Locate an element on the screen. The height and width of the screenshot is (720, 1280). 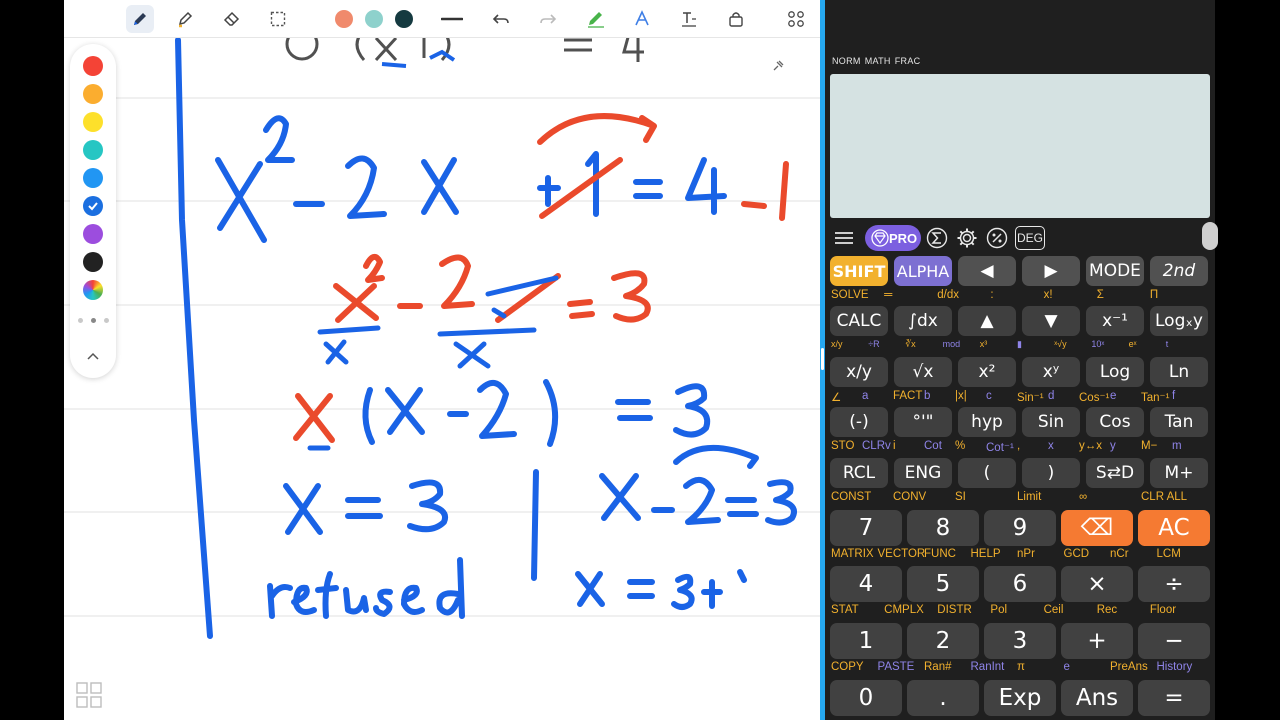
s-to-d-key: S⇄D is located at coordinates (1115, 473).